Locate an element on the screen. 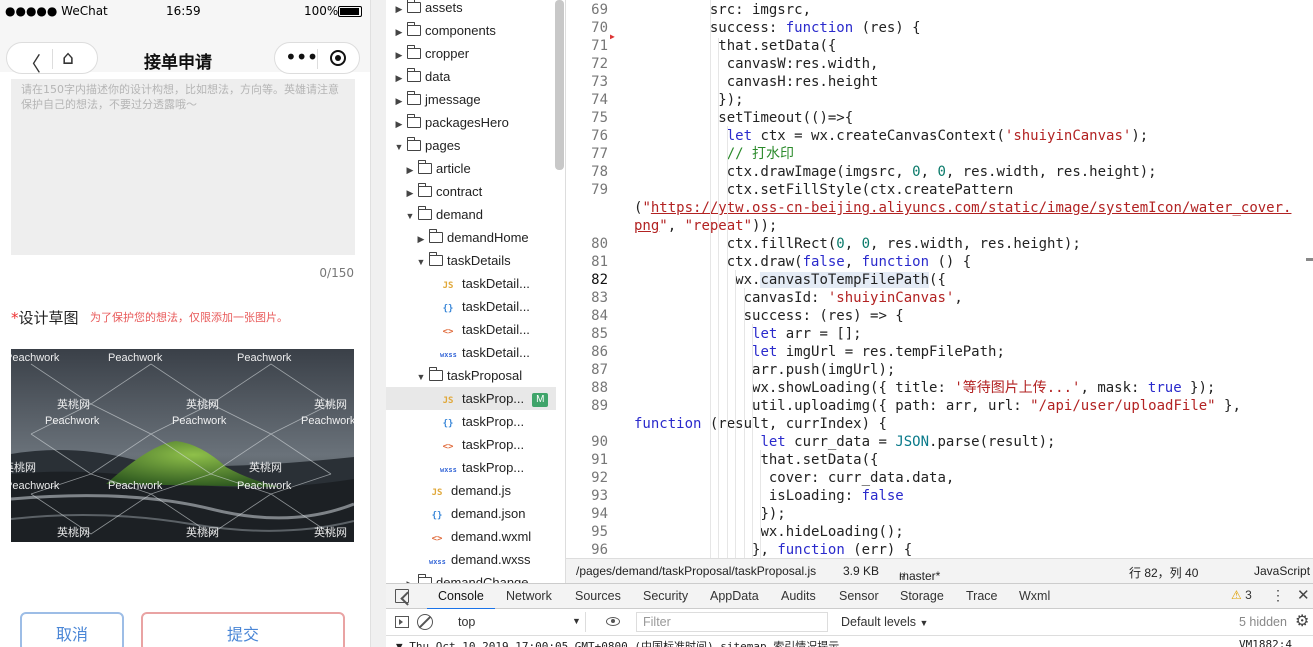 Image resolution: width=1313 pixels, height=647 pixels. code-line: success: (res) => { is located at coordinates (824, 316).